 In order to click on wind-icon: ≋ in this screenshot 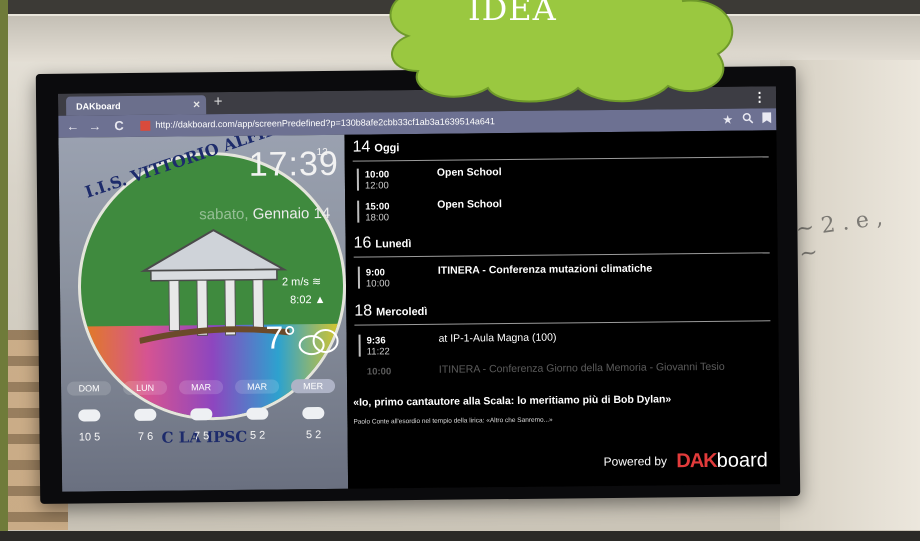, I will do `click(316, 282)`.